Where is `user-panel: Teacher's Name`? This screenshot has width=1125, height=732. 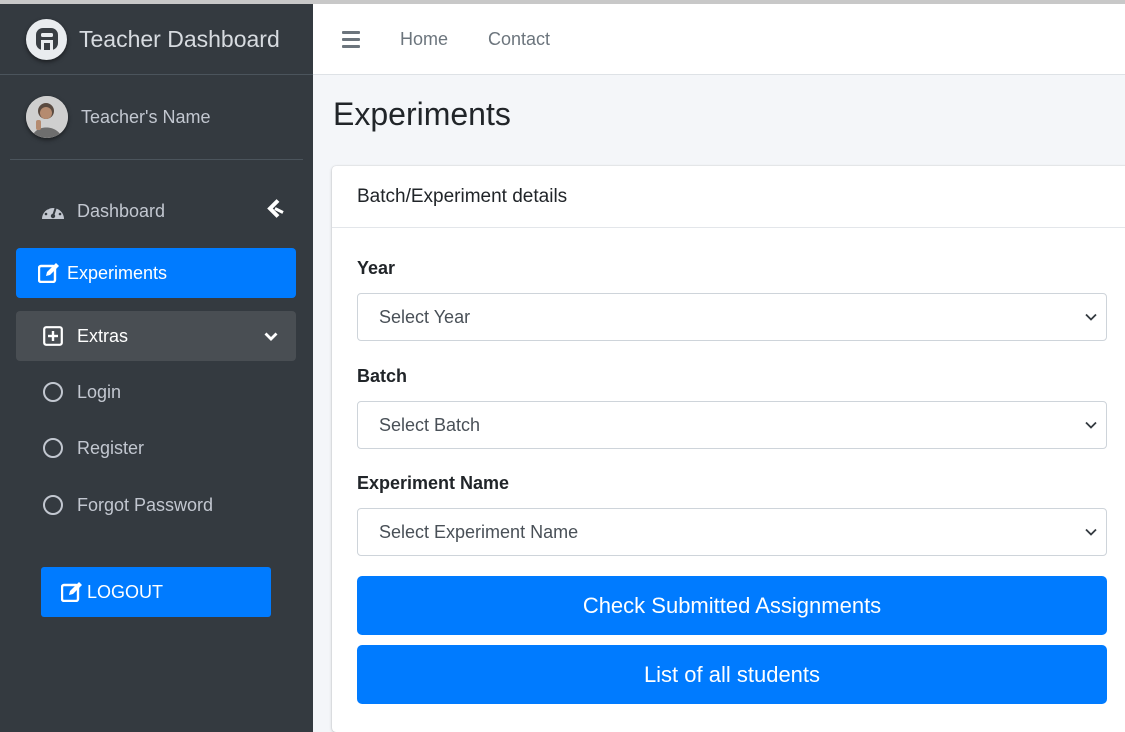
user-panel: Teacher's Name is located at coordinates (156, 117).